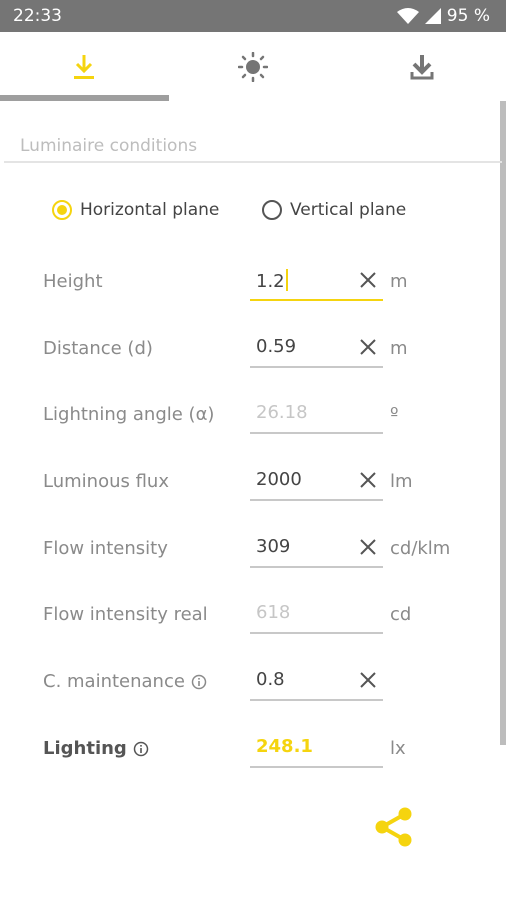 The width and height of the screenshot is (506, 900). Describe the element at coordinates (316, 349) in the screenshot. I see `distance-input: 0.59` at that location.